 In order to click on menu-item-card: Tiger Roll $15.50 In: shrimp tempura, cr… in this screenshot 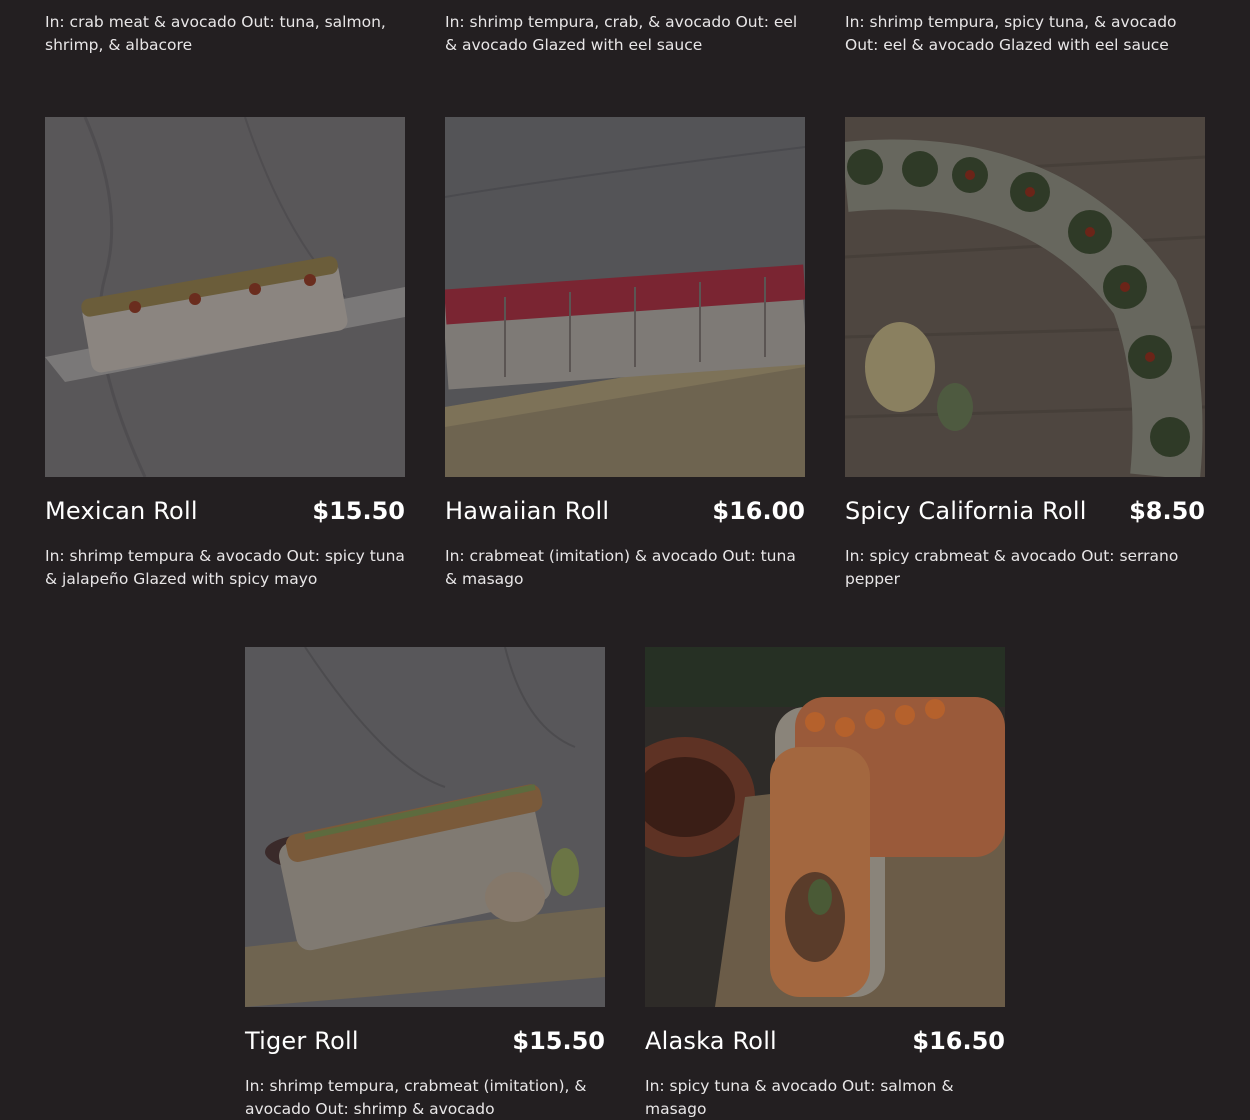, I will do `click(425, 883)`.